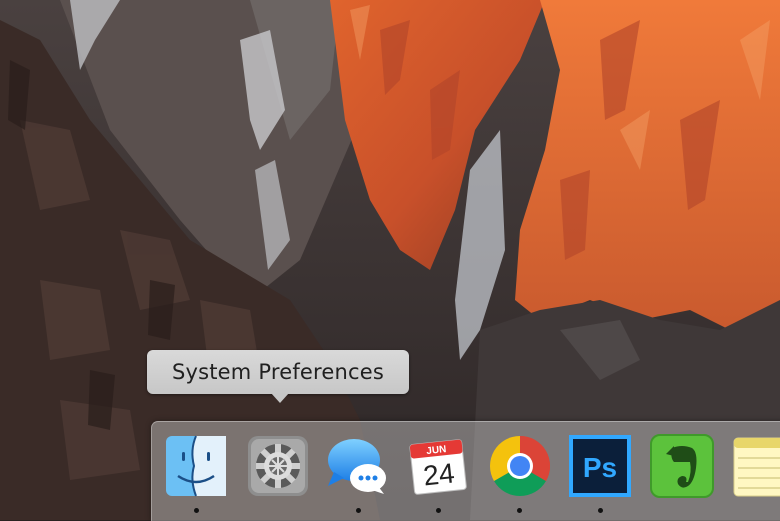  I want to click on messages-icon, so click(357, 466).